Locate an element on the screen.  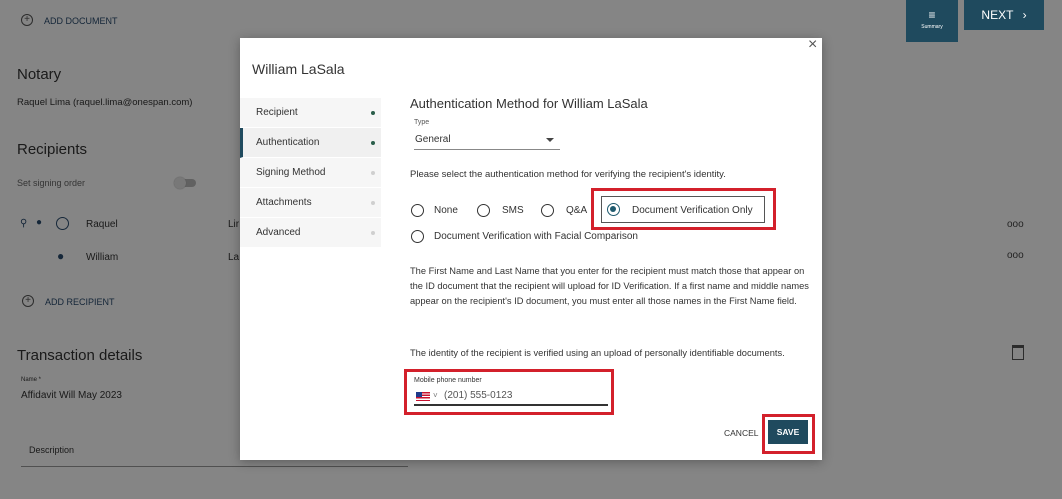
tab-attachments: Attachments is located at coordinates (310, 203).